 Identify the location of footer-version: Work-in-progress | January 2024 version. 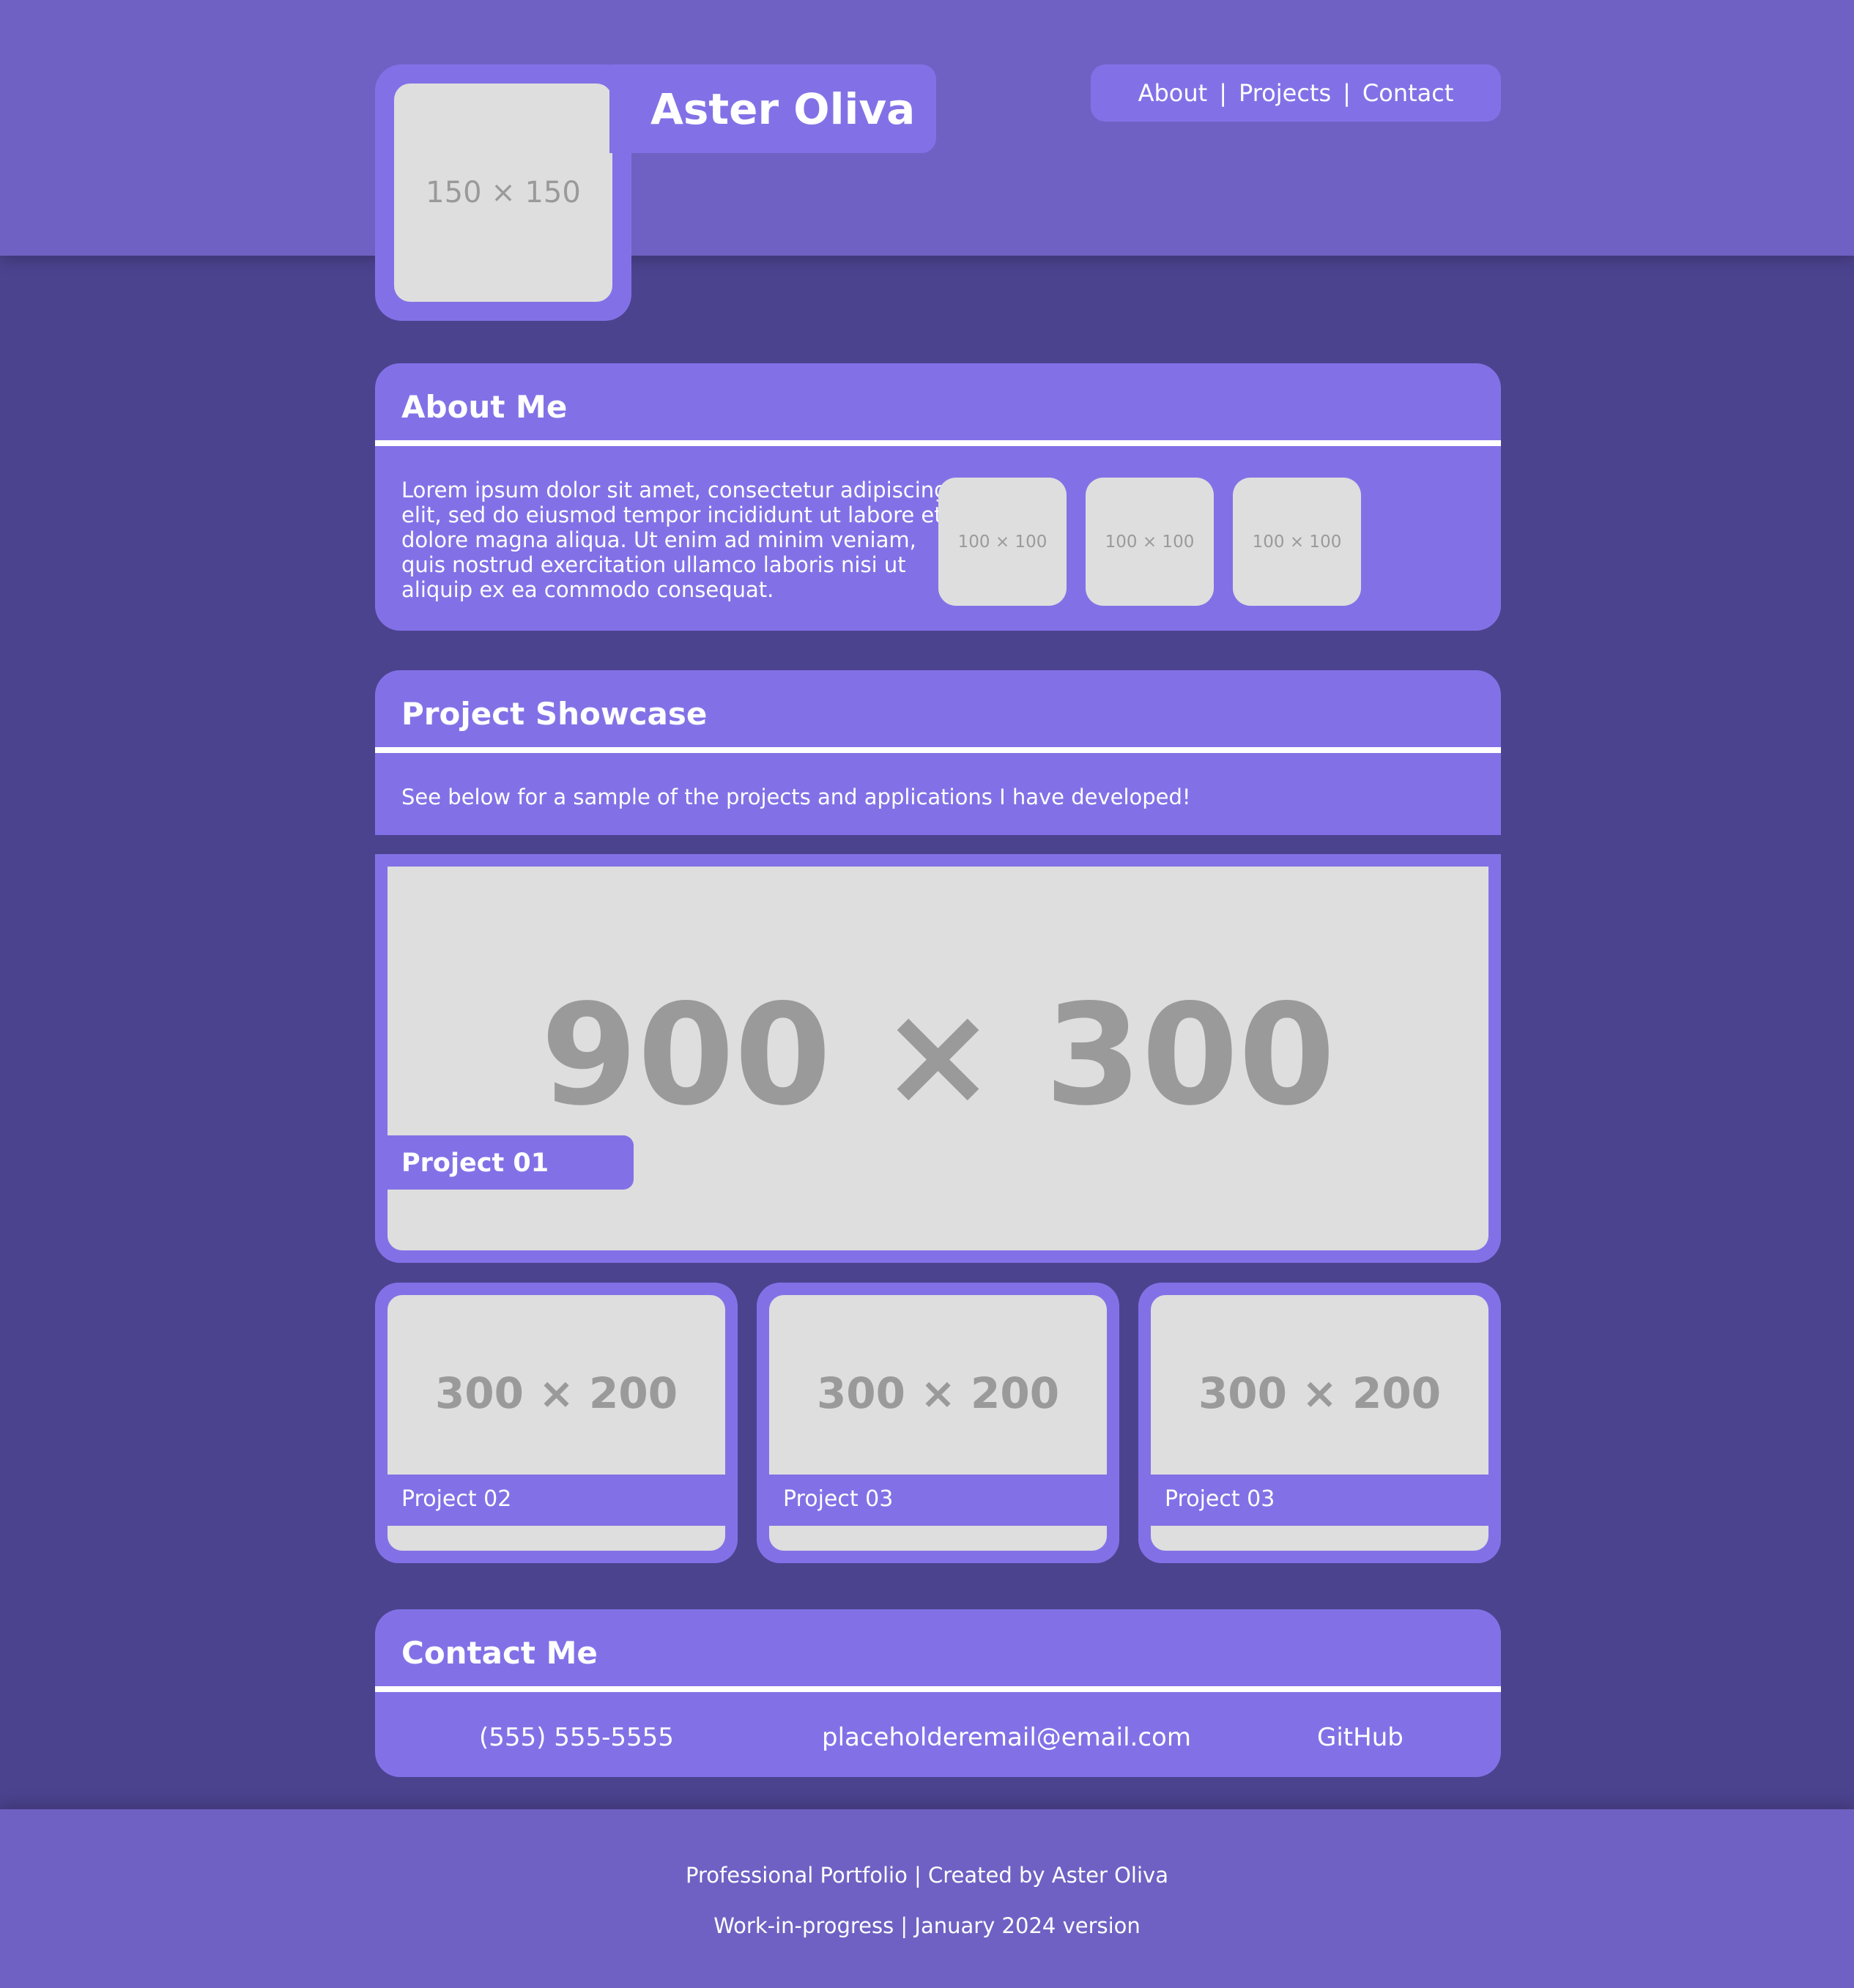
(927, 1925).